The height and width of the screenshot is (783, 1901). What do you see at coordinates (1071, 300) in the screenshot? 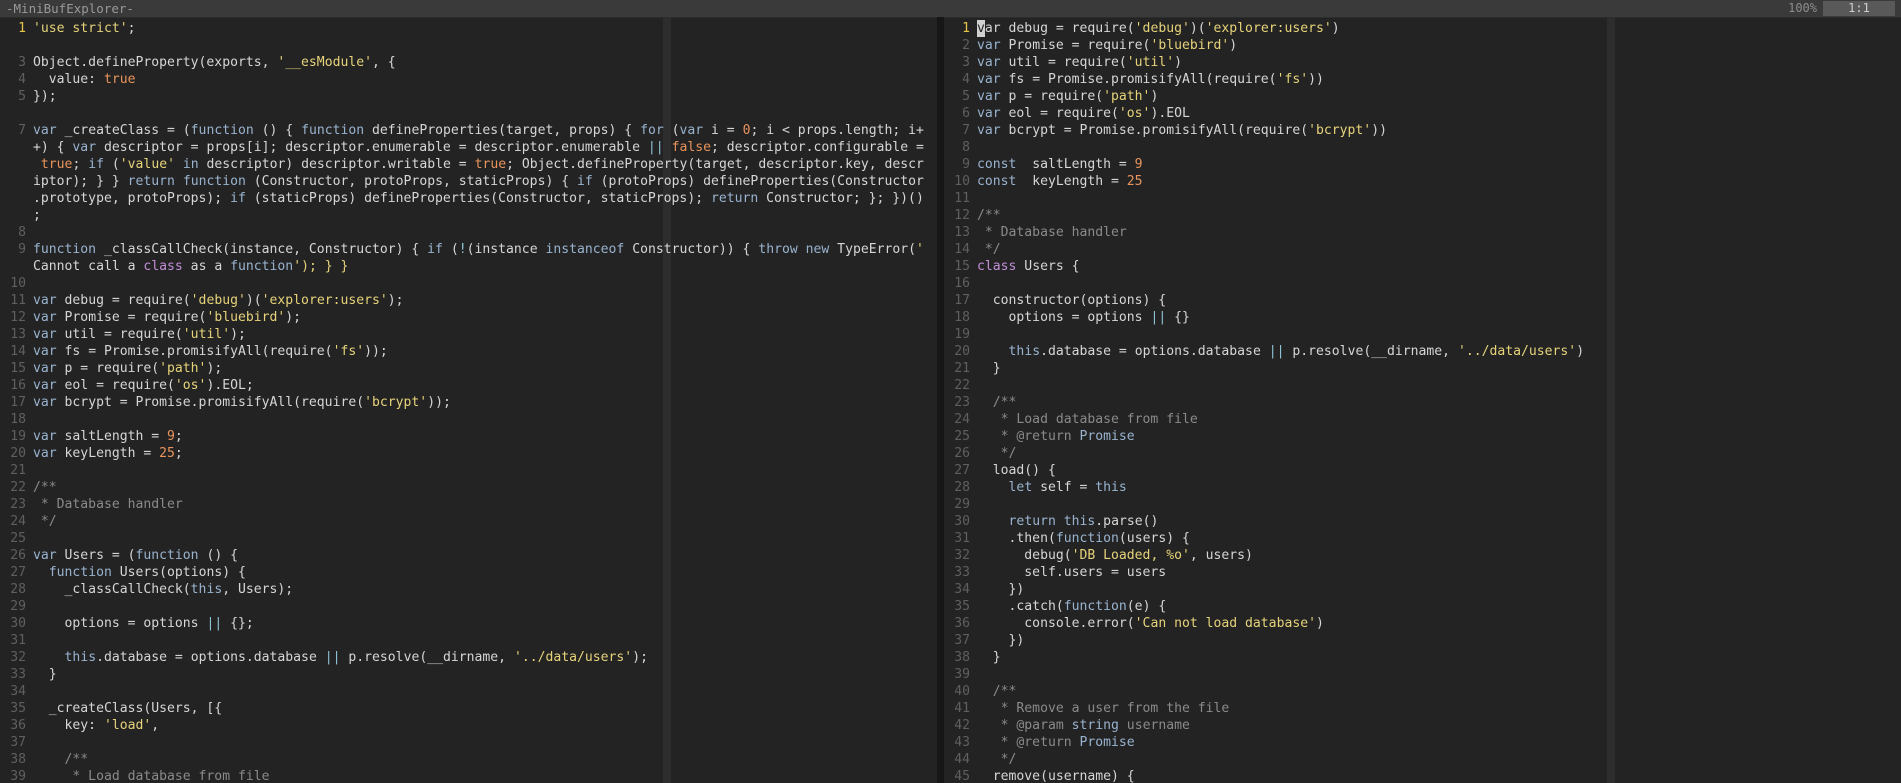
I see `code-text: constructor(options) {` at bounding box center [1071, 300].